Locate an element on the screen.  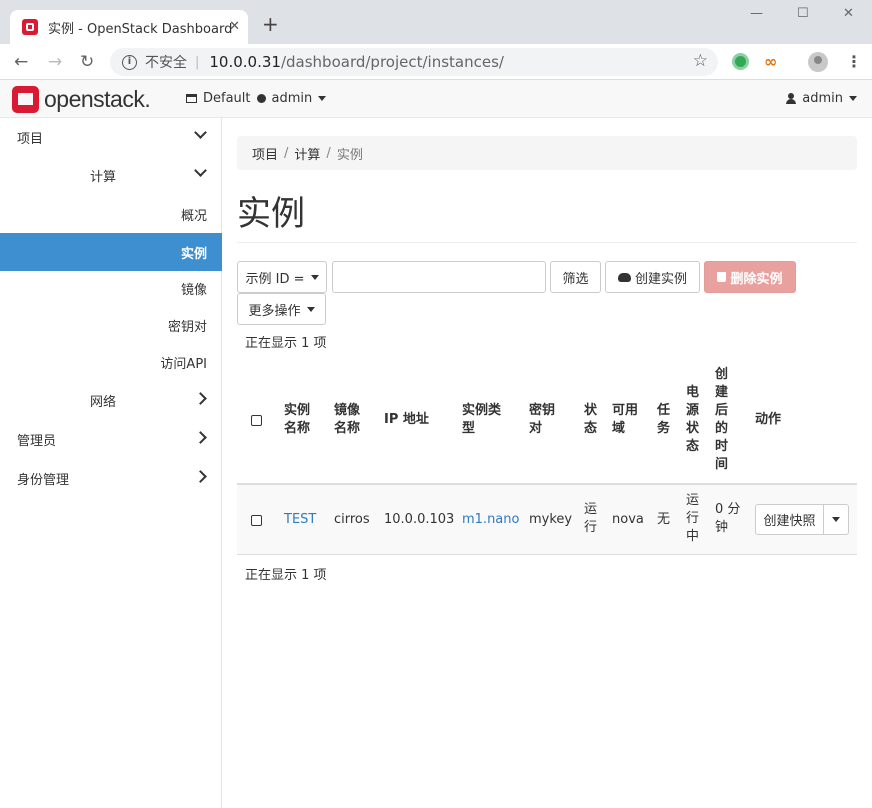
header-line: 镜像 is located at coordinates (347, 410).